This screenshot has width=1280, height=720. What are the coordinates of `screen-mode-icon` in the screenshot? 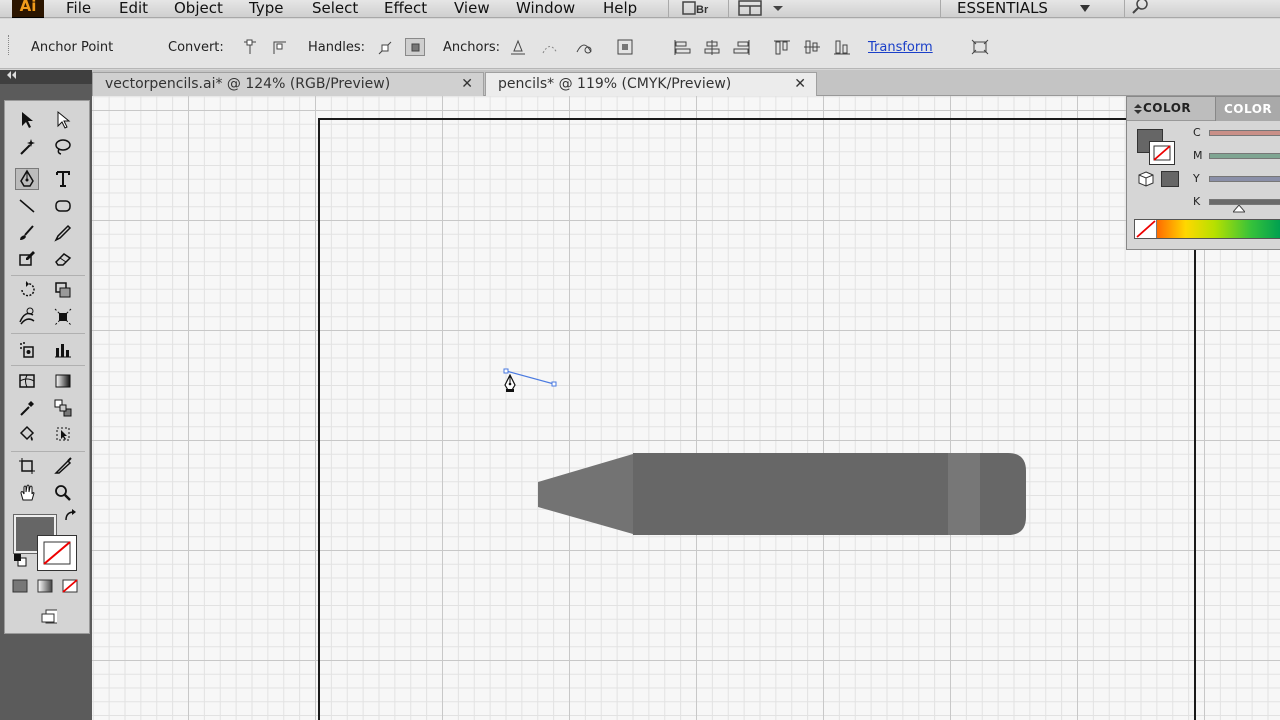 It's located at (49, 616).